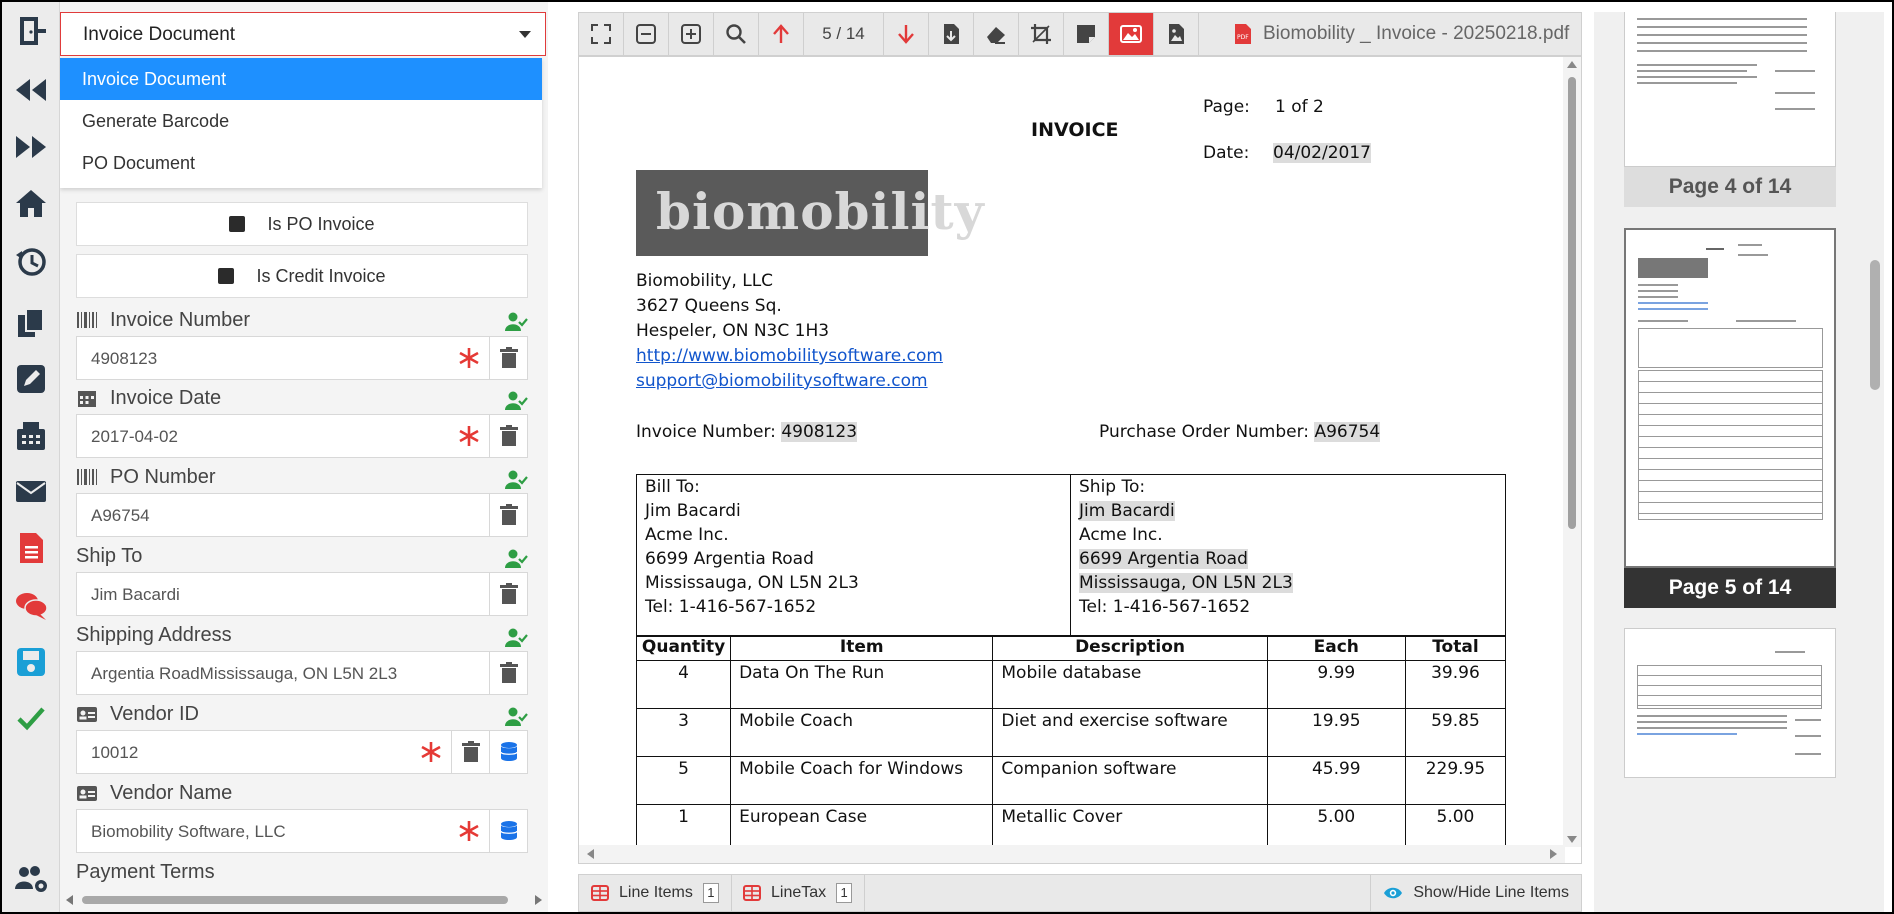 The width and height of the screenshot is (1894, 914). What do you see at coordinates (301, 163) in the screenshot?
I see `menu-item-po-document: PO Document` at bounding box center [301, 163].